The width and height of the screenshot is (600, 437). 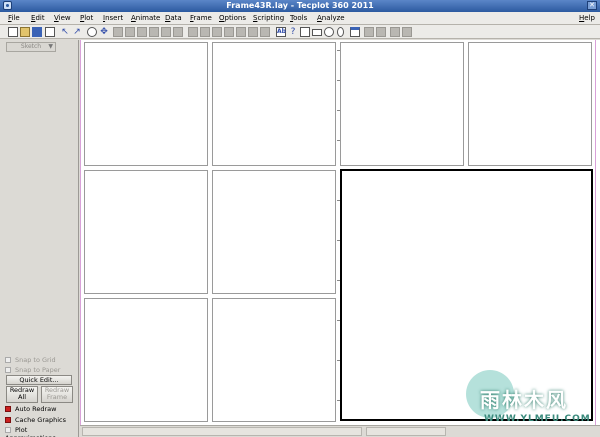 I want to click on contour-add-icon, so click(x=178, y=32).